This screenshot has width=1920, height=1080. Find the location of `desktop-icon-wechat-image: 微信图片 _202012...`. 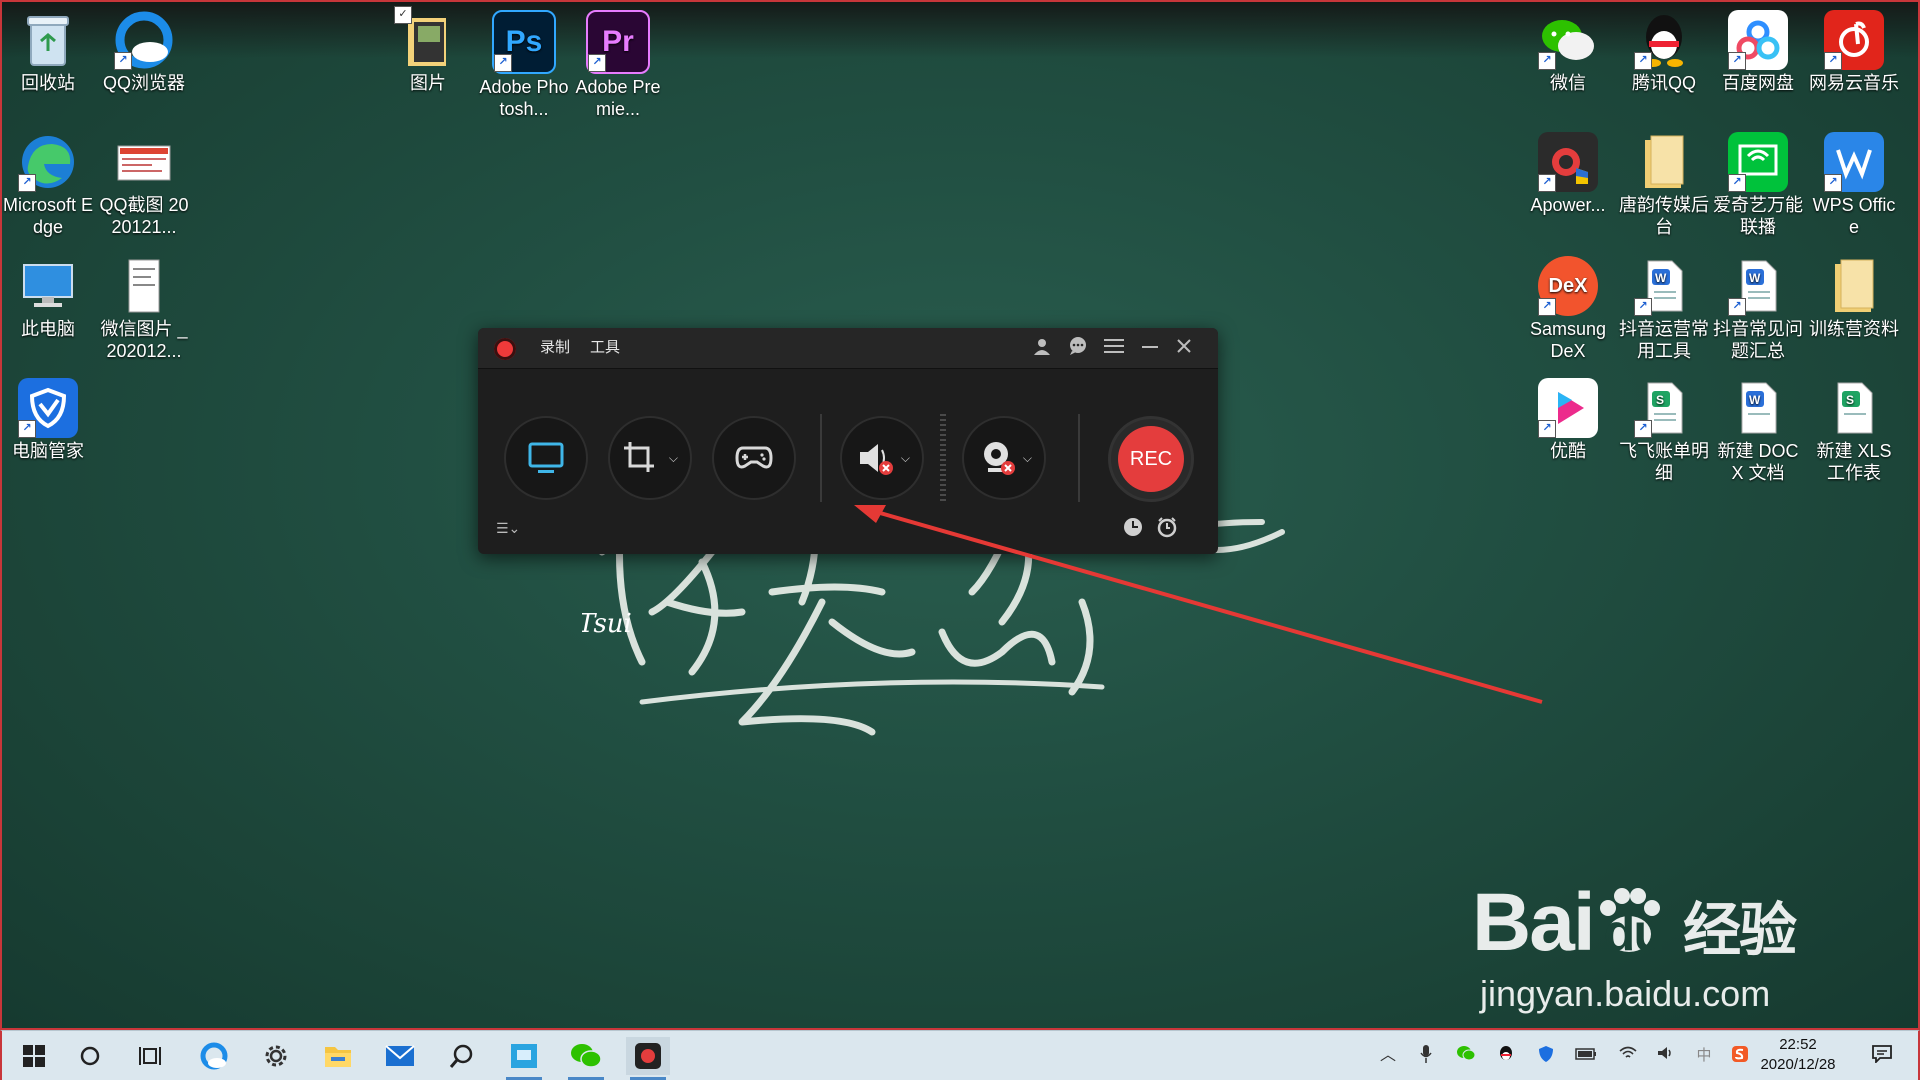

desktop-icon-wechat-image: 微信图片 _202012... is located at coordinates (144, 309).